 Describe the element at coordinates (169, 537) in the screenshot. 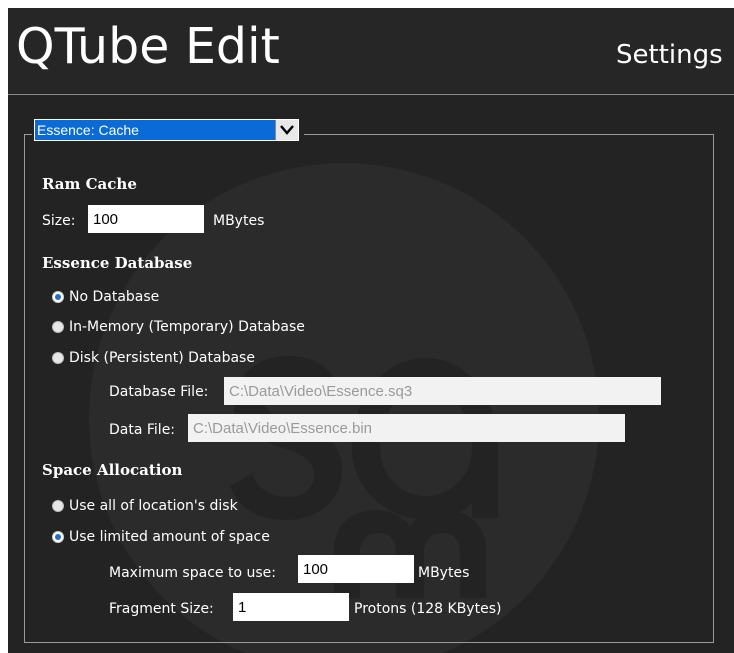

I see `radio-label: Use limited amount of space` at that location.